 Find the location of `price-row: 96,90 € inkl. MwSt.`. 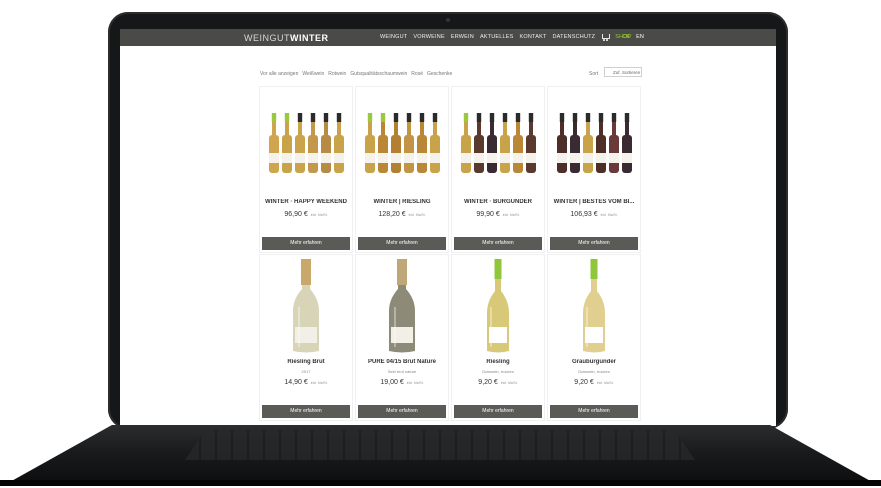

price-row: 96,90 € inkl. MwSt. is located at coordinates (306, 214).